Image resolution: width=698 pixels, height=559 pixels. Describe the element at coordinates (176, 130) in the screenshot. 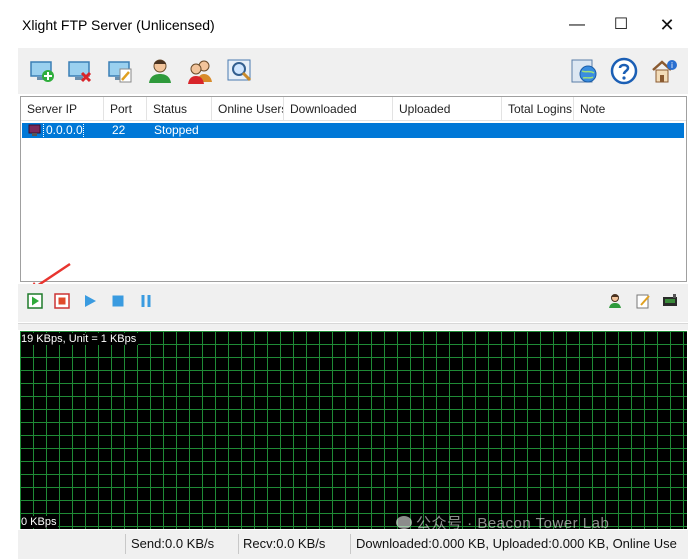

I see `status-cell: Stopped` at that location.